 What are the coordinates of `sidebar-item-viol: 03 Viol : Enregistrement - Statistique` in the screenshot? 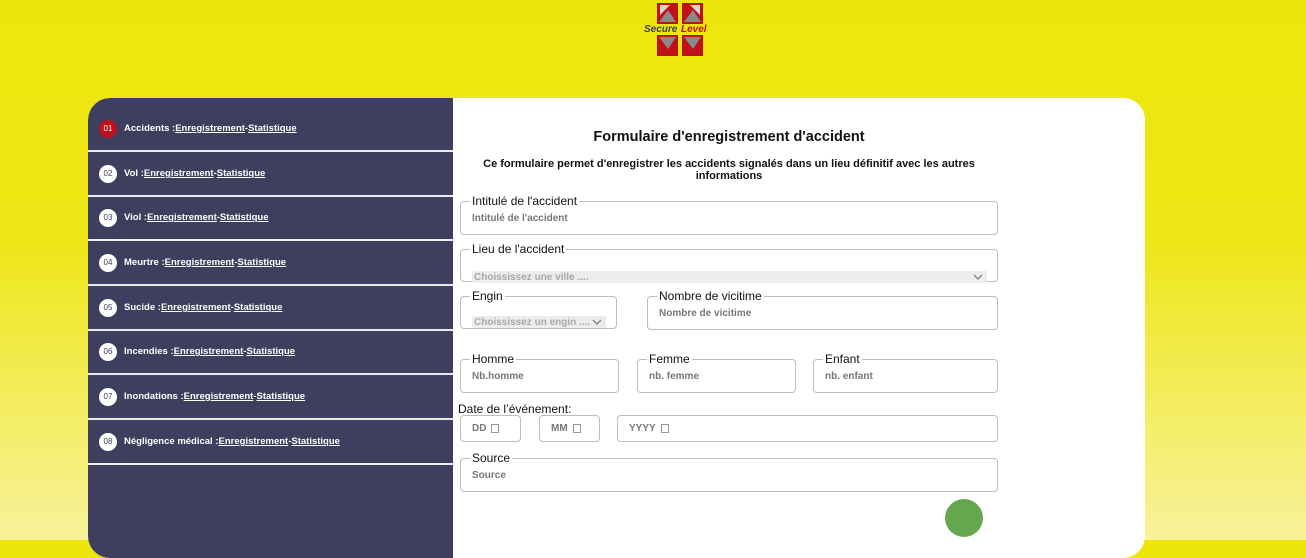 It's located at (270, 218).